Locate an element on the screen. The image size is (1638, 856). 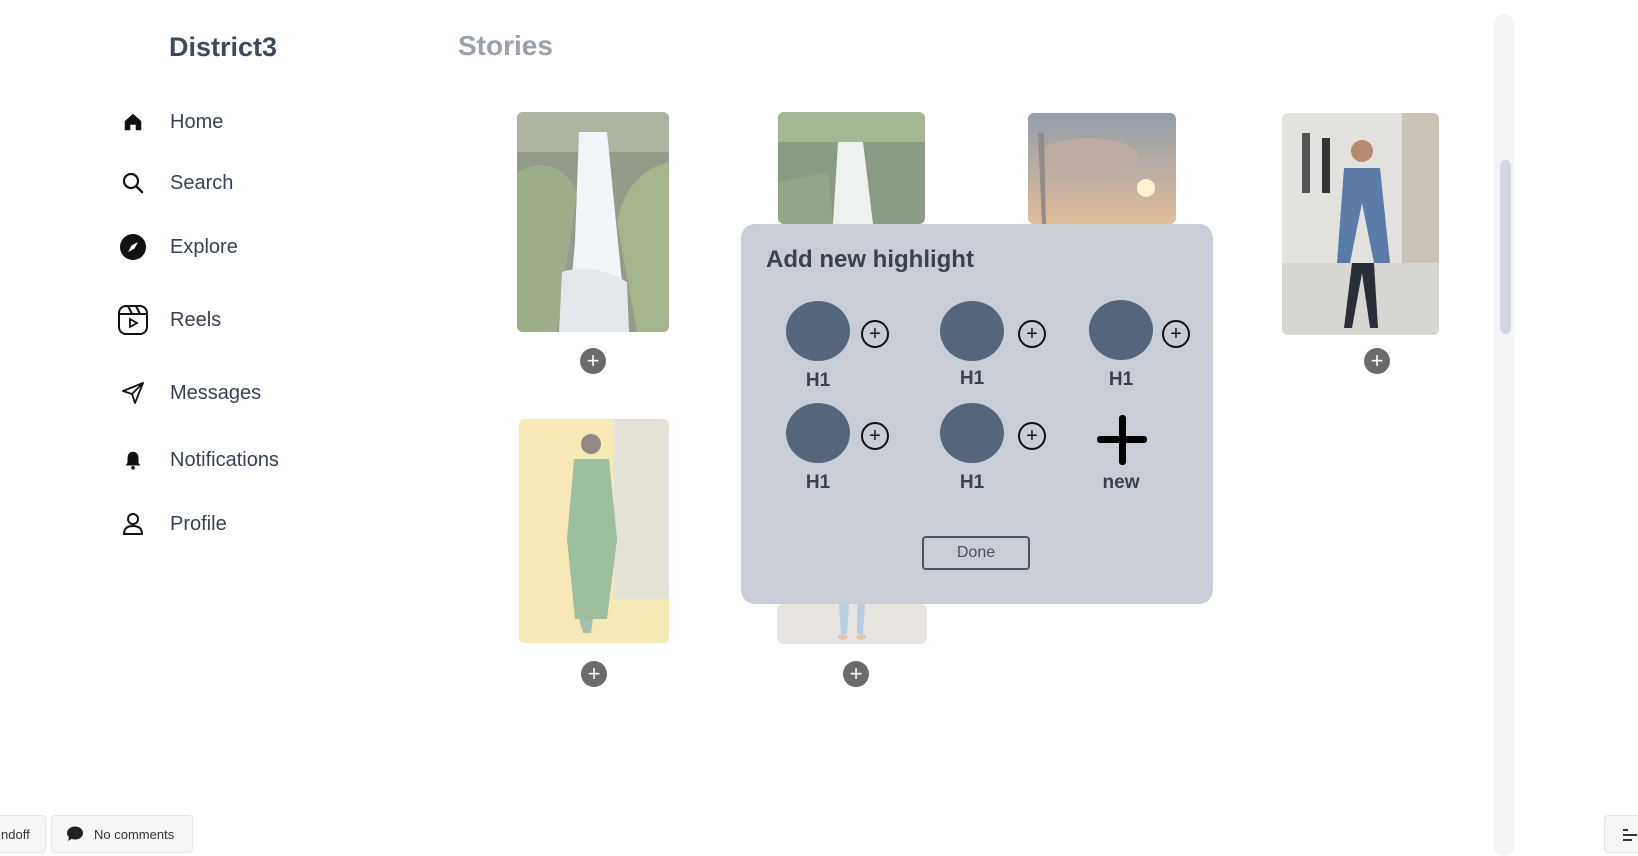
nav-home: Home is located at coordinates (169, 122).